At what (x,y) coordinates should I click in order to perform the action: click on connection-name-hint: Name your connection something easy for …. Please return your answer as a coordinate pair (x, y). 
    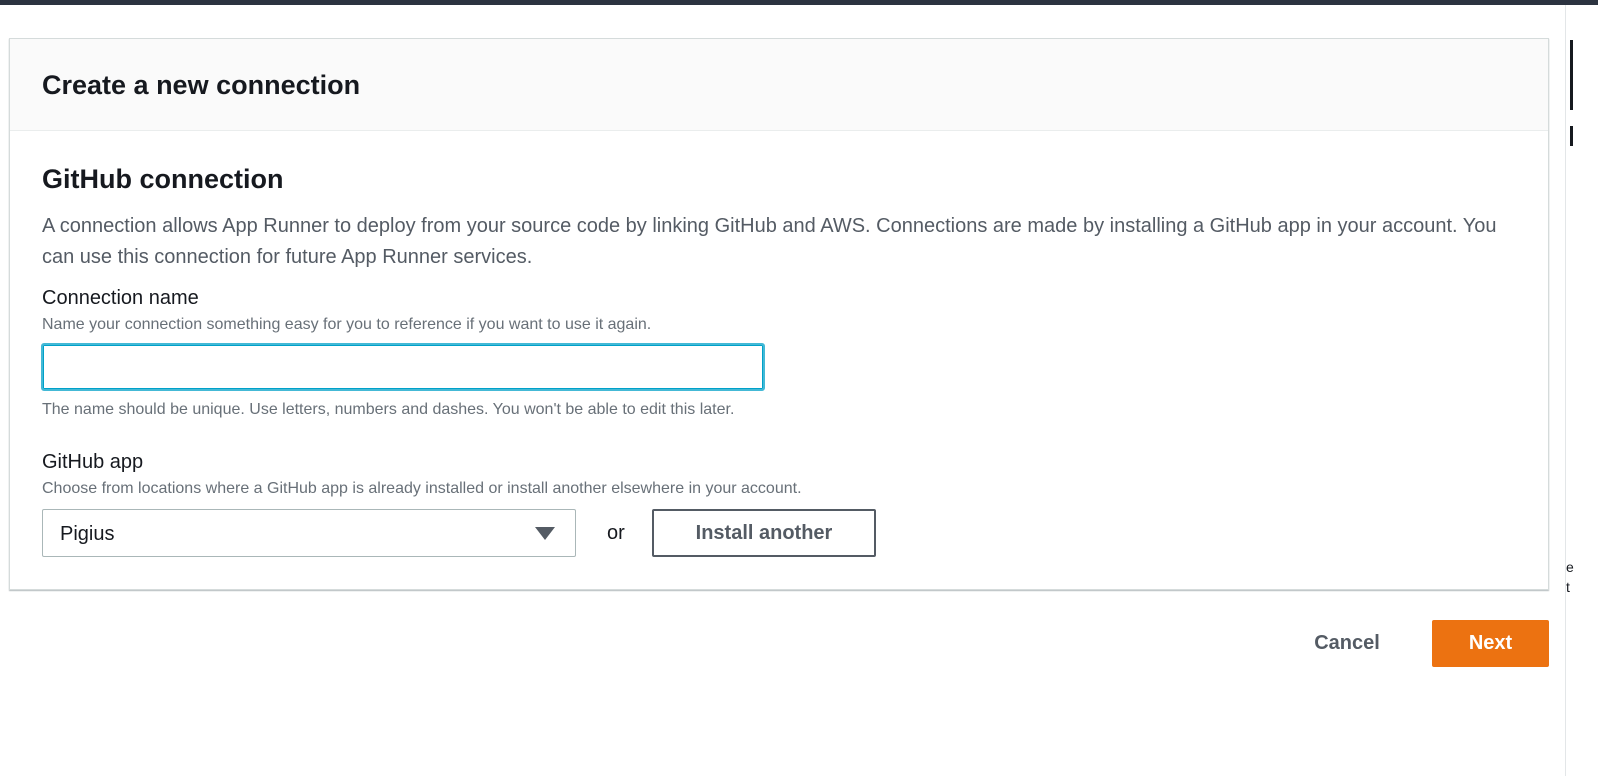
    Looking at the image, I should click on (347, 324).